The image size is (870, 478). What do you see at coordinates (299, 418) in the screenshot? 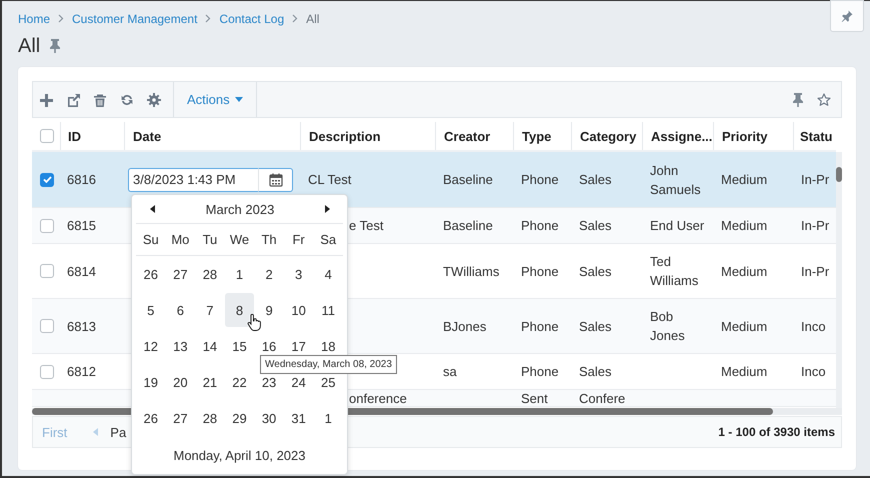
I see `calendar-day: 31` at bounding box center [299, 418].